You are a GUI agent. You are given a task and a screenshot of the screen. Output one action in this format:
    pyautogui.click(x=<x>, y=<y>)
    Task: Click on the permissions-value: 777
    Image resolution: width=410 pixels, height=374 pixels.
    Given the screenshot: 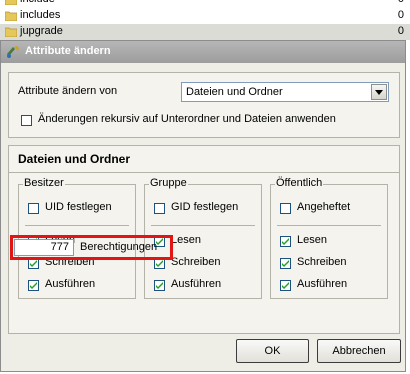 What is the action you would take?
    pyautogui.click(x=59, y=247)
    